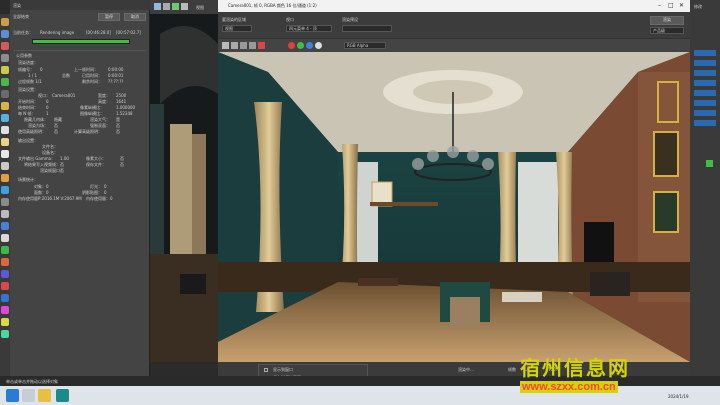 The width and height of the screenshot is (720, 405). I want to click on last-frame-time-value: 0:00:00, so click(116, 69).